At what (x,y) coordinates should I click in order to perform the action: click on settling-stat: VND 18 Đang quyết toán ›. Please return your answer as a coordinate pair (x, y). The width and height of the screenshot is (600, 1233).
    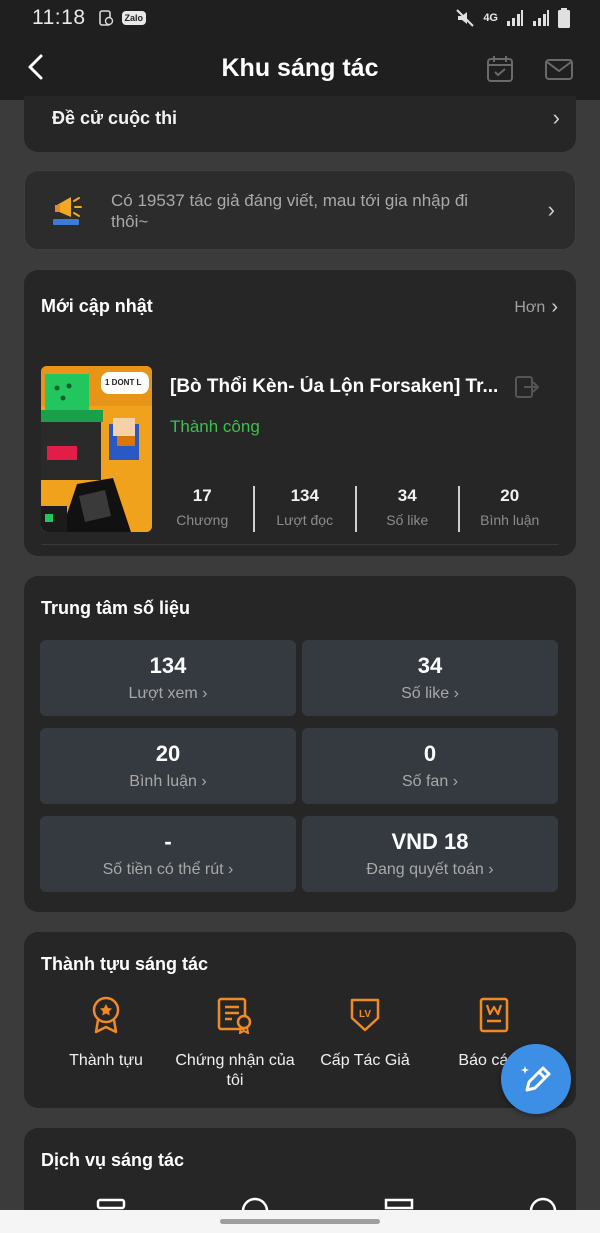
    Looking at the image, I should click on (430, 854).